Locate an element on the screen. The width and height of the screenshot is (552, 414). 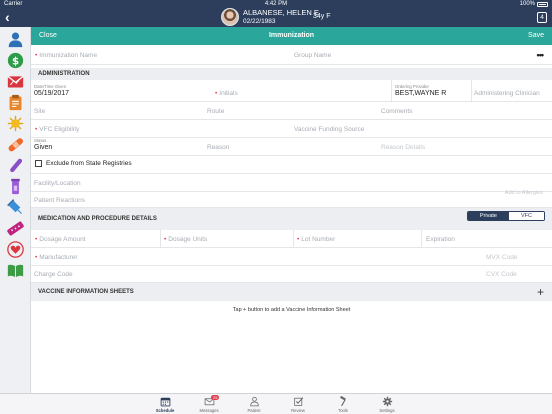
tab-messages: 25 Messages is located at coordinates (209, 404).